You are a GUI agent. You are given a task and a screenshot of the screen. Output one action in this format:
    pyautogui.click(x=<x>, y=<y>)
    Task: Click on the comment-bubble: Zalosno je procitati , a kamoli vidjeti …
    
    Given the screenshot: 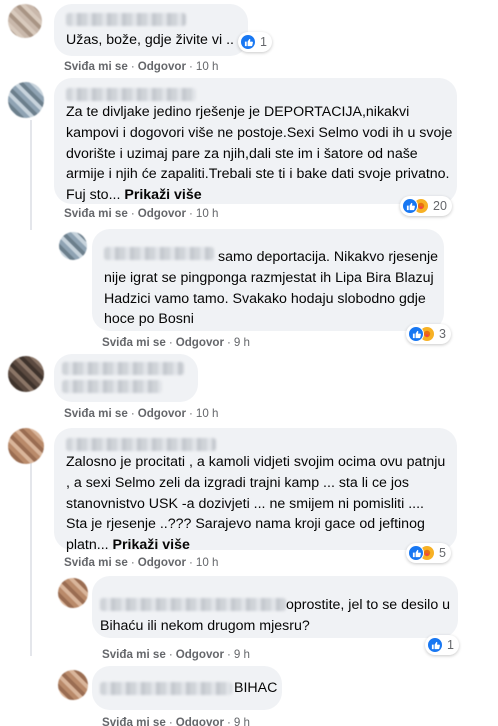 What is the action you would take?
    pyautogui.click(x=255, y=490)
    